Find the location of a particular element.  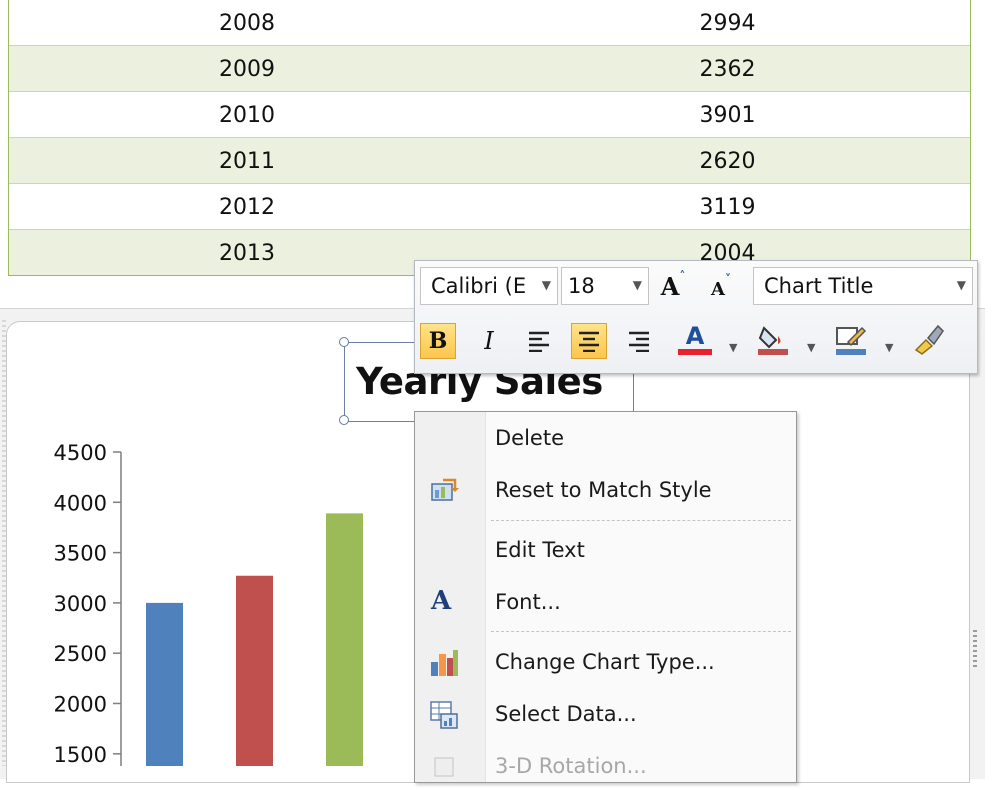

fill-color-icon is located at coordinates (773, 339).